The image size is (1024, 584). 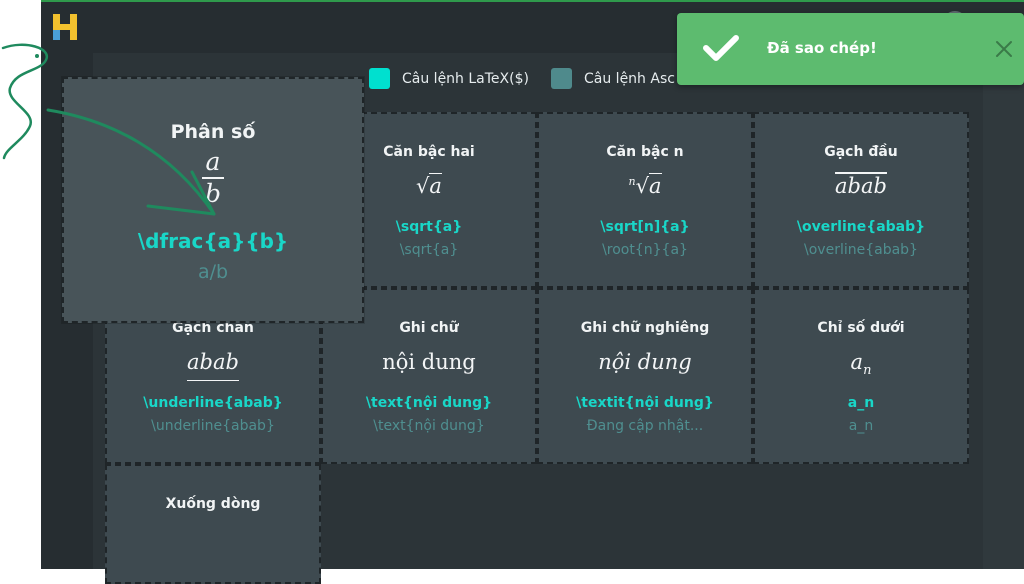 What do you see at coordinates (379, 78) in the screenshot?
I see `latex-swatch` at bounding box center [379, 78].